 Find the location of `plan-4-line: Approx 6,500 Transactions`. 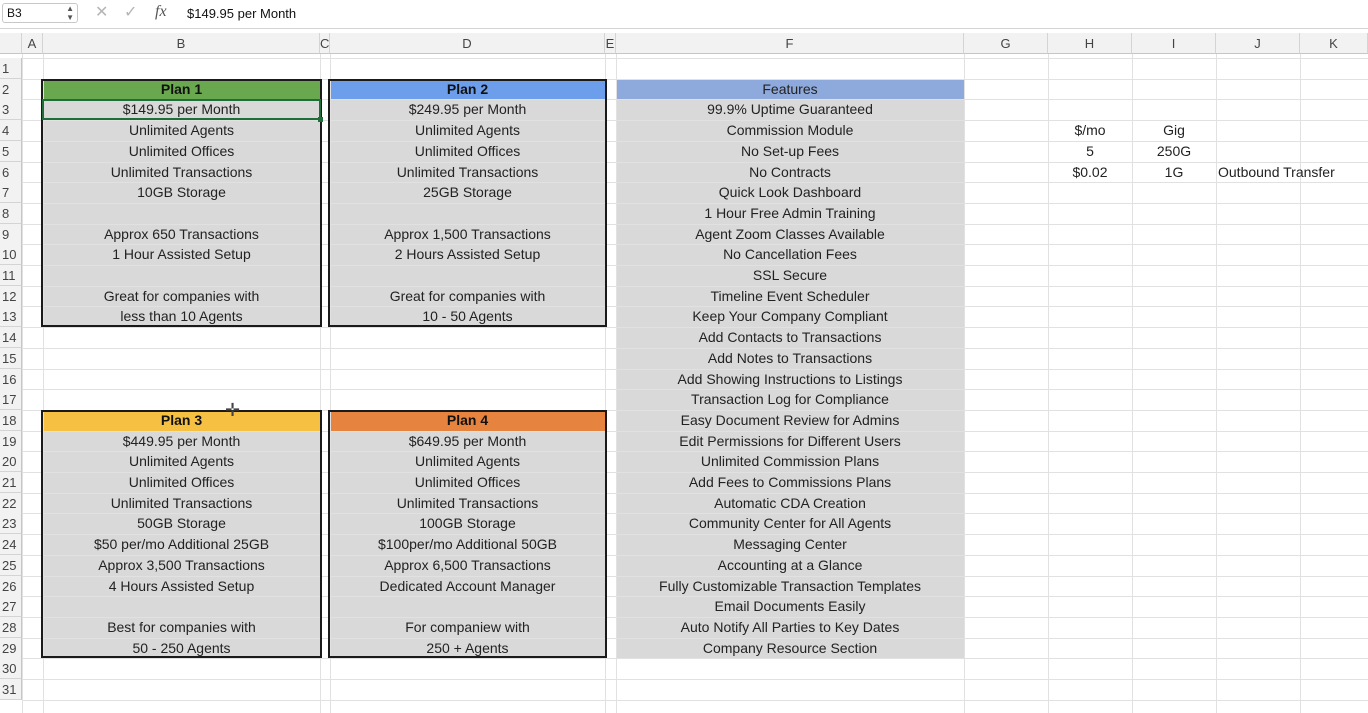

plan-4-line: Approx 6,500 Transactions is located at coordinates (467, 565).